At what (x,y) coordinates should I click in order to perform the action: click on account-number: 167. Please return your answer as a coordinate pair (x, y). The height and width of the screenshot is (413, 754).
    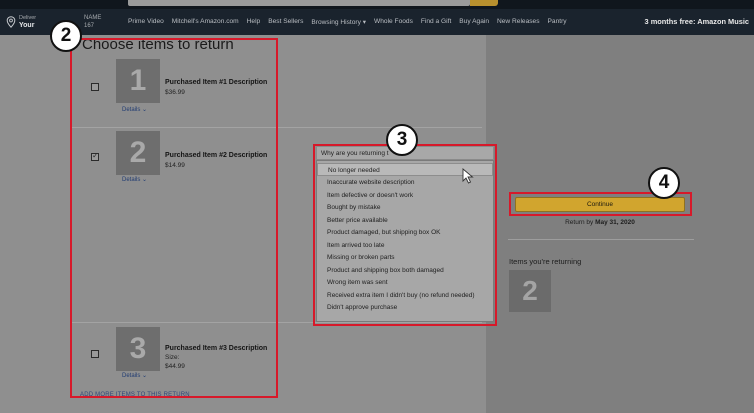
    Looking at the image, I should click on (89, 26).